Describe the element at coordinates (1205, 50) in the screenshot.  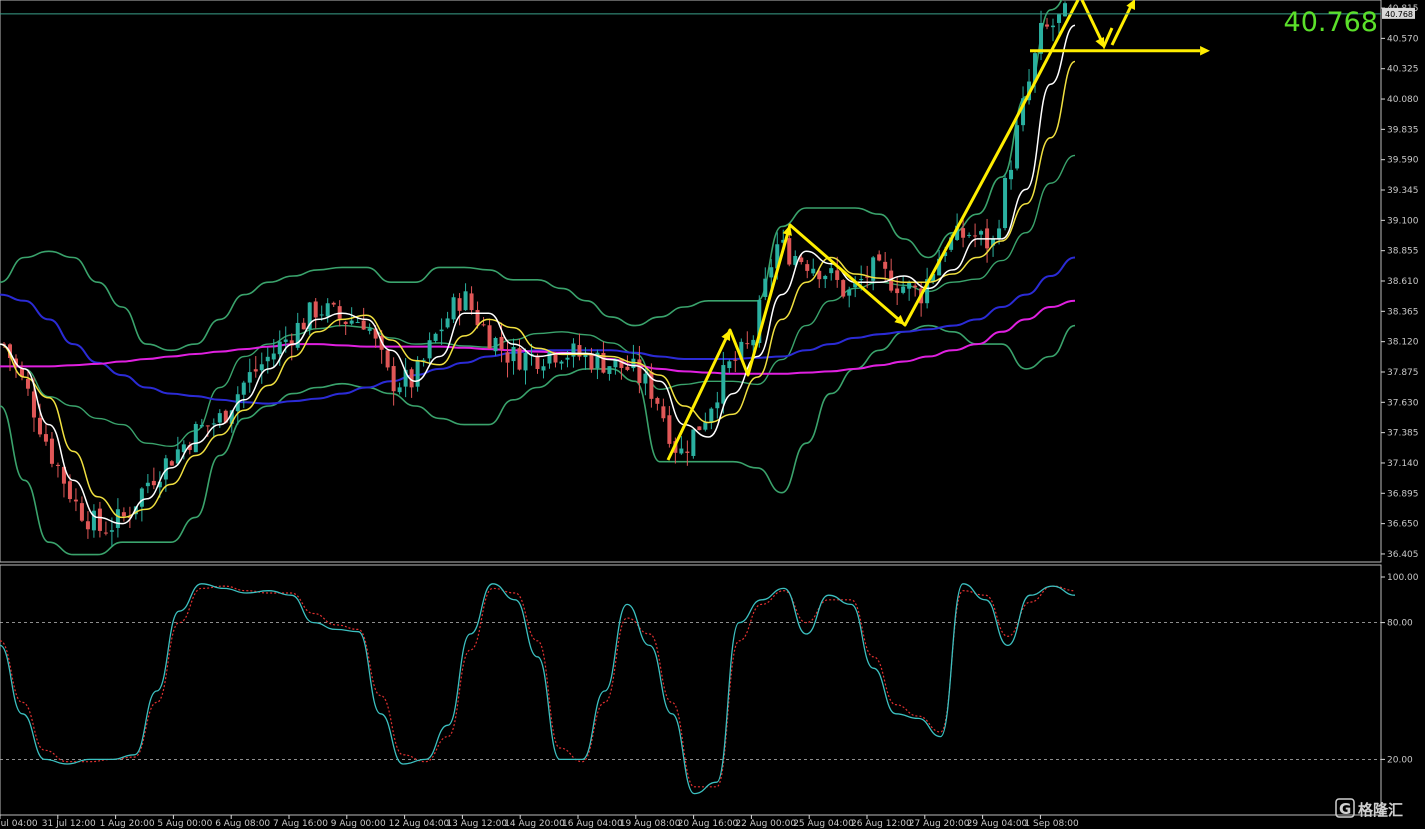
I see `arrow-head-icon` at that location.